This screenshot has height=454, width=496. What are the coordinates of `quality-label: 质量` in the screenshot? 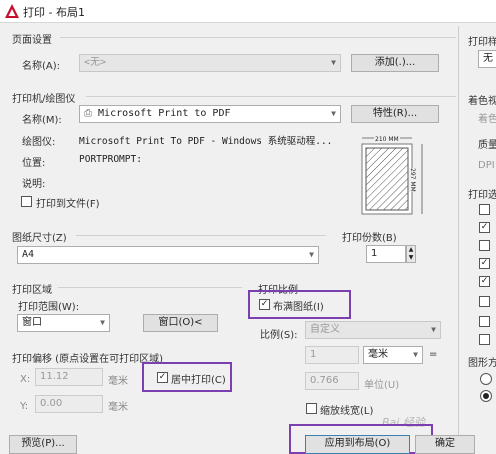 It's located at (487, 145).